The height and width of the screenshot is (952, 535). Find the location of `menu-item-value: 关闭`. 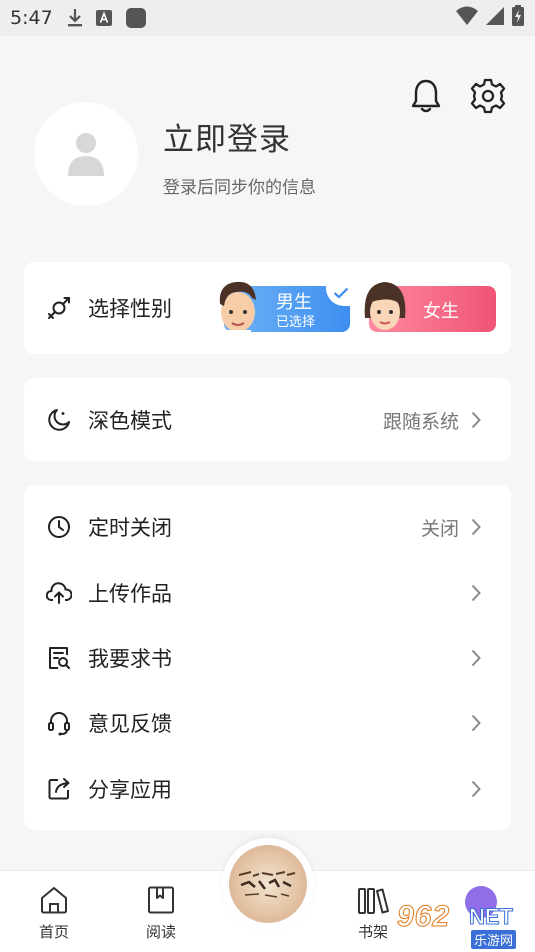

menu-item-value: 关闭 is located at coordinates (439, 528).